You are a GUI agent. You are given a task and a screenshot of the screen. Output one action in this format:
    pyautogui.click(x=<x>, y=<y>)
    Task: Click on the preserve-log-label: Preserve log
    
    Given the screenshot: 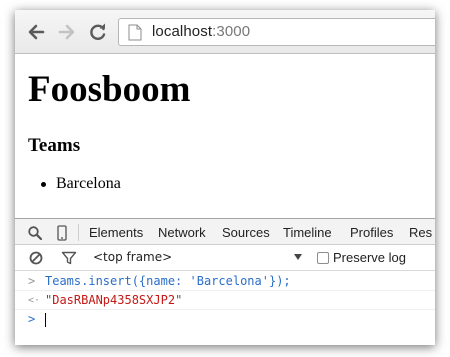 What is the action you would take?
    pyautogui.click(x=369, y=257)
    